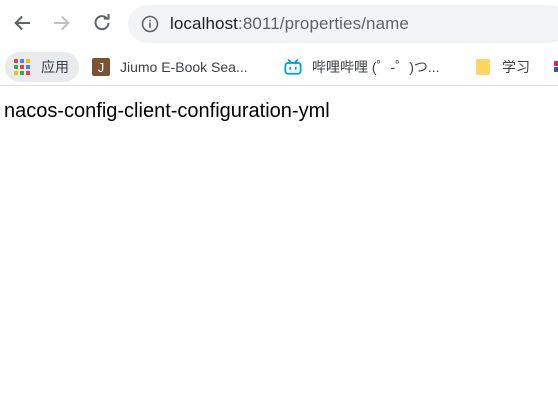 The height and width of the screenshot is (419, 558). Describe the element at coordinates (483, 67) in the screenshot. I see `folder-icon` at that location.